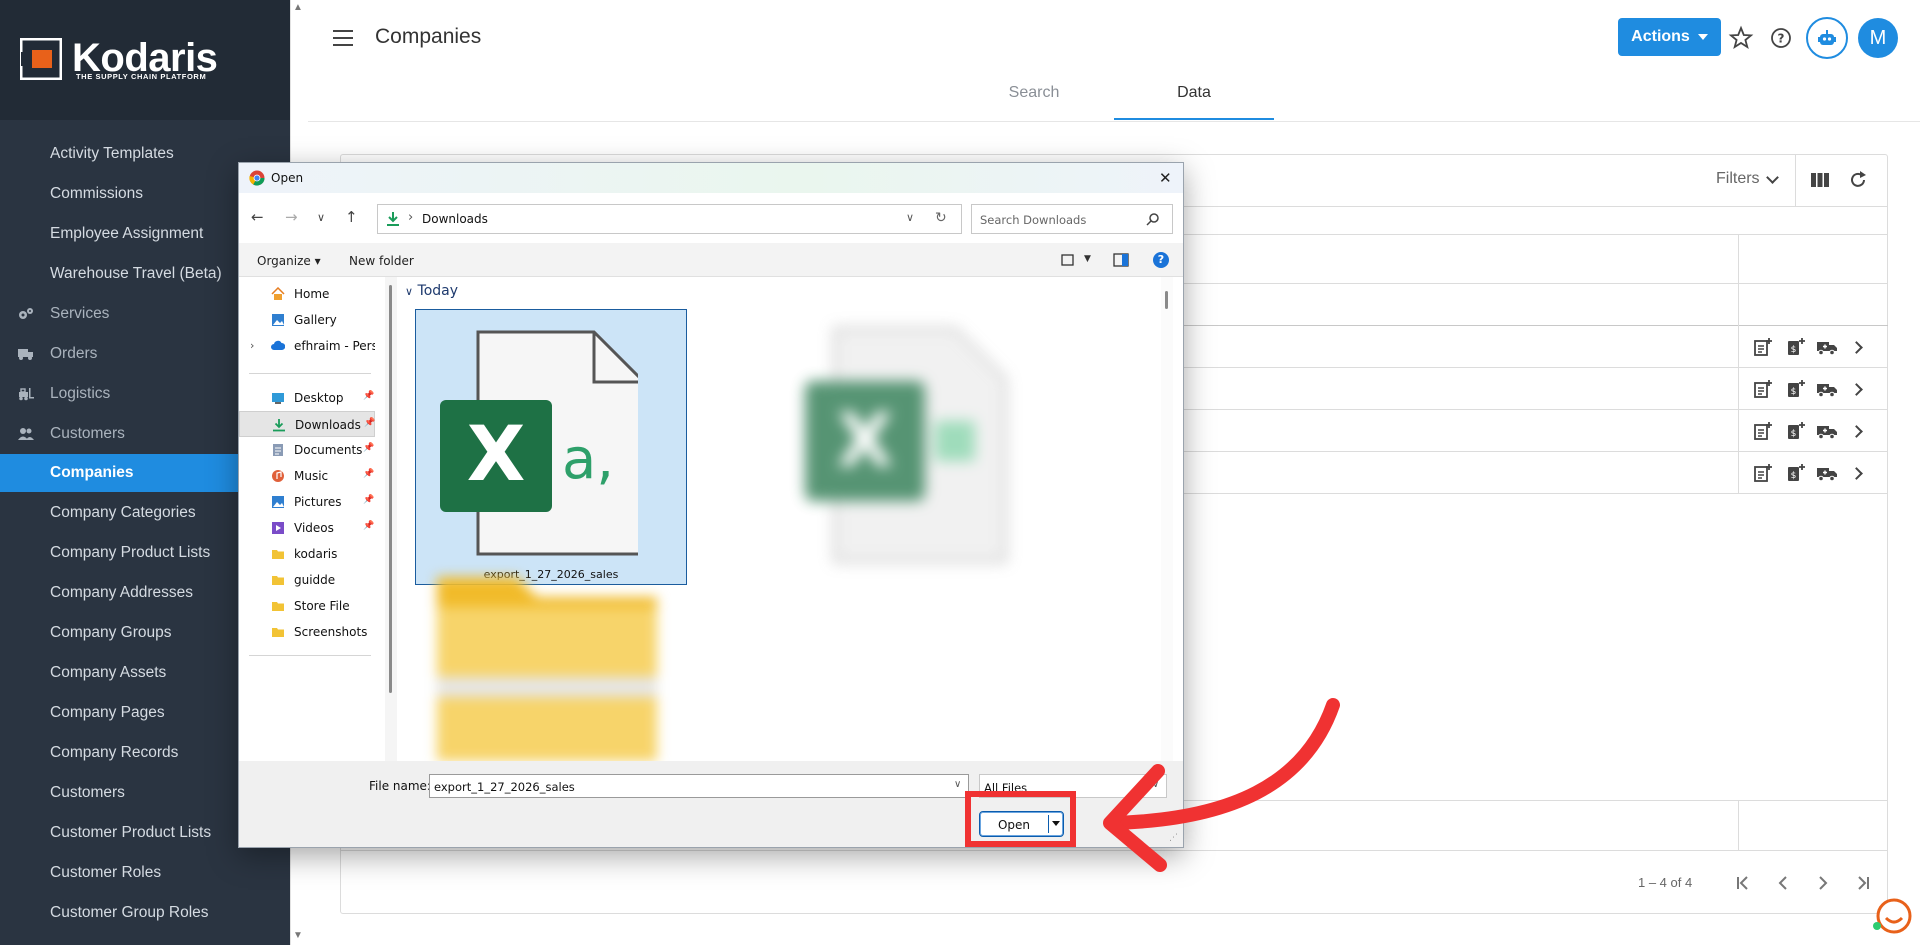 This screenshot has width=1920, height=945. I want to click on file-tile-export-sales: X a, export_1_27_2026_sales, so click(551, 447).